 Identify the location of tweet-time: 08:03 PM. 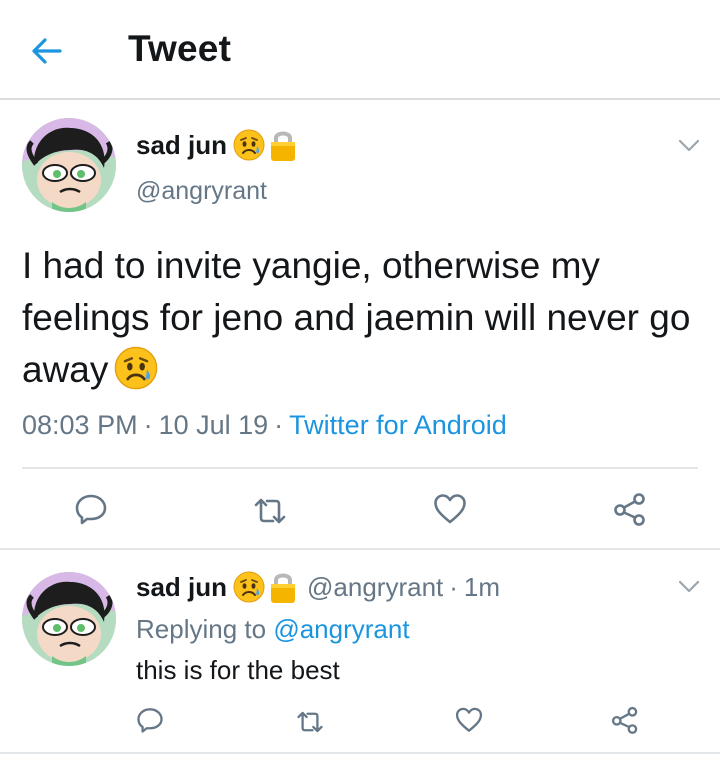
(80, 425).